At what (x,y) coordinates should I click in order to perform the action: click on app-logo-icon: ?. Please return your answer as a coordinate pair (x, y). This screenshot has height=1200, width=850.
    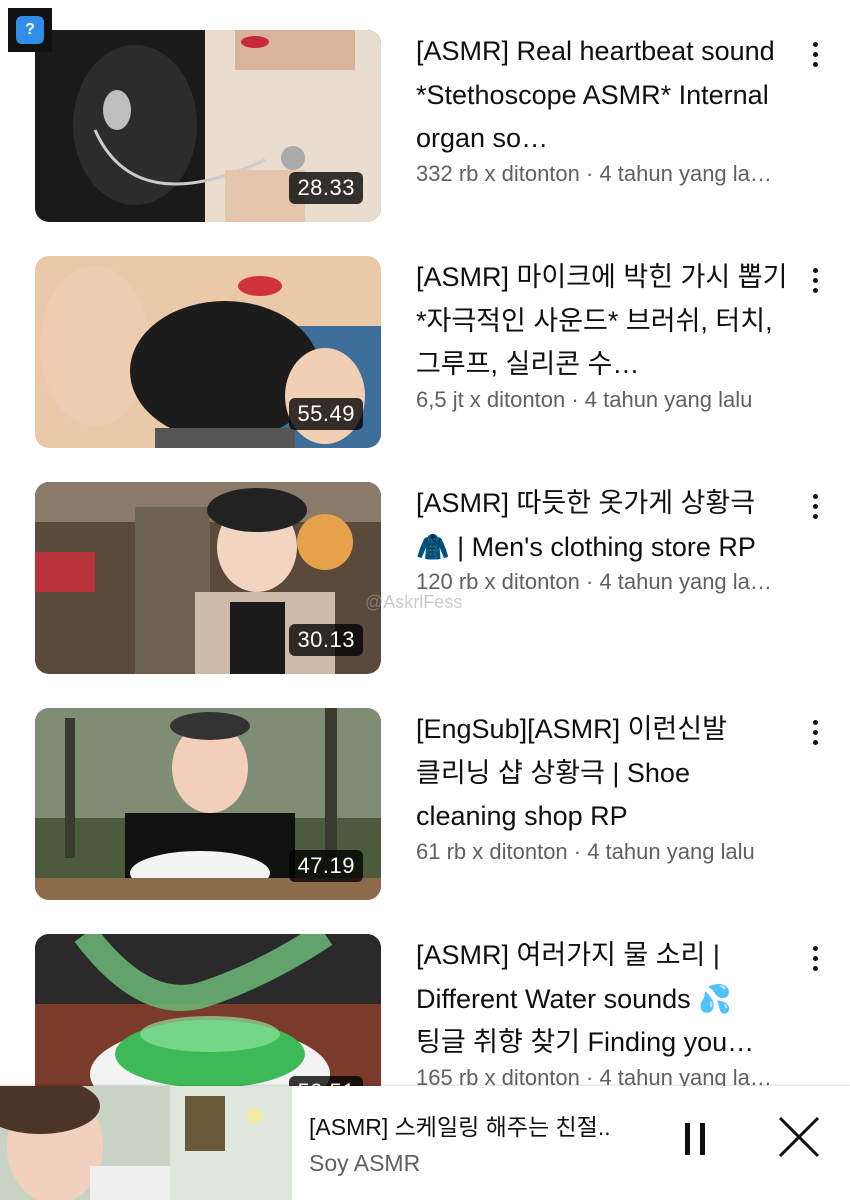
    Looking at the image, I should click on (30, 30).